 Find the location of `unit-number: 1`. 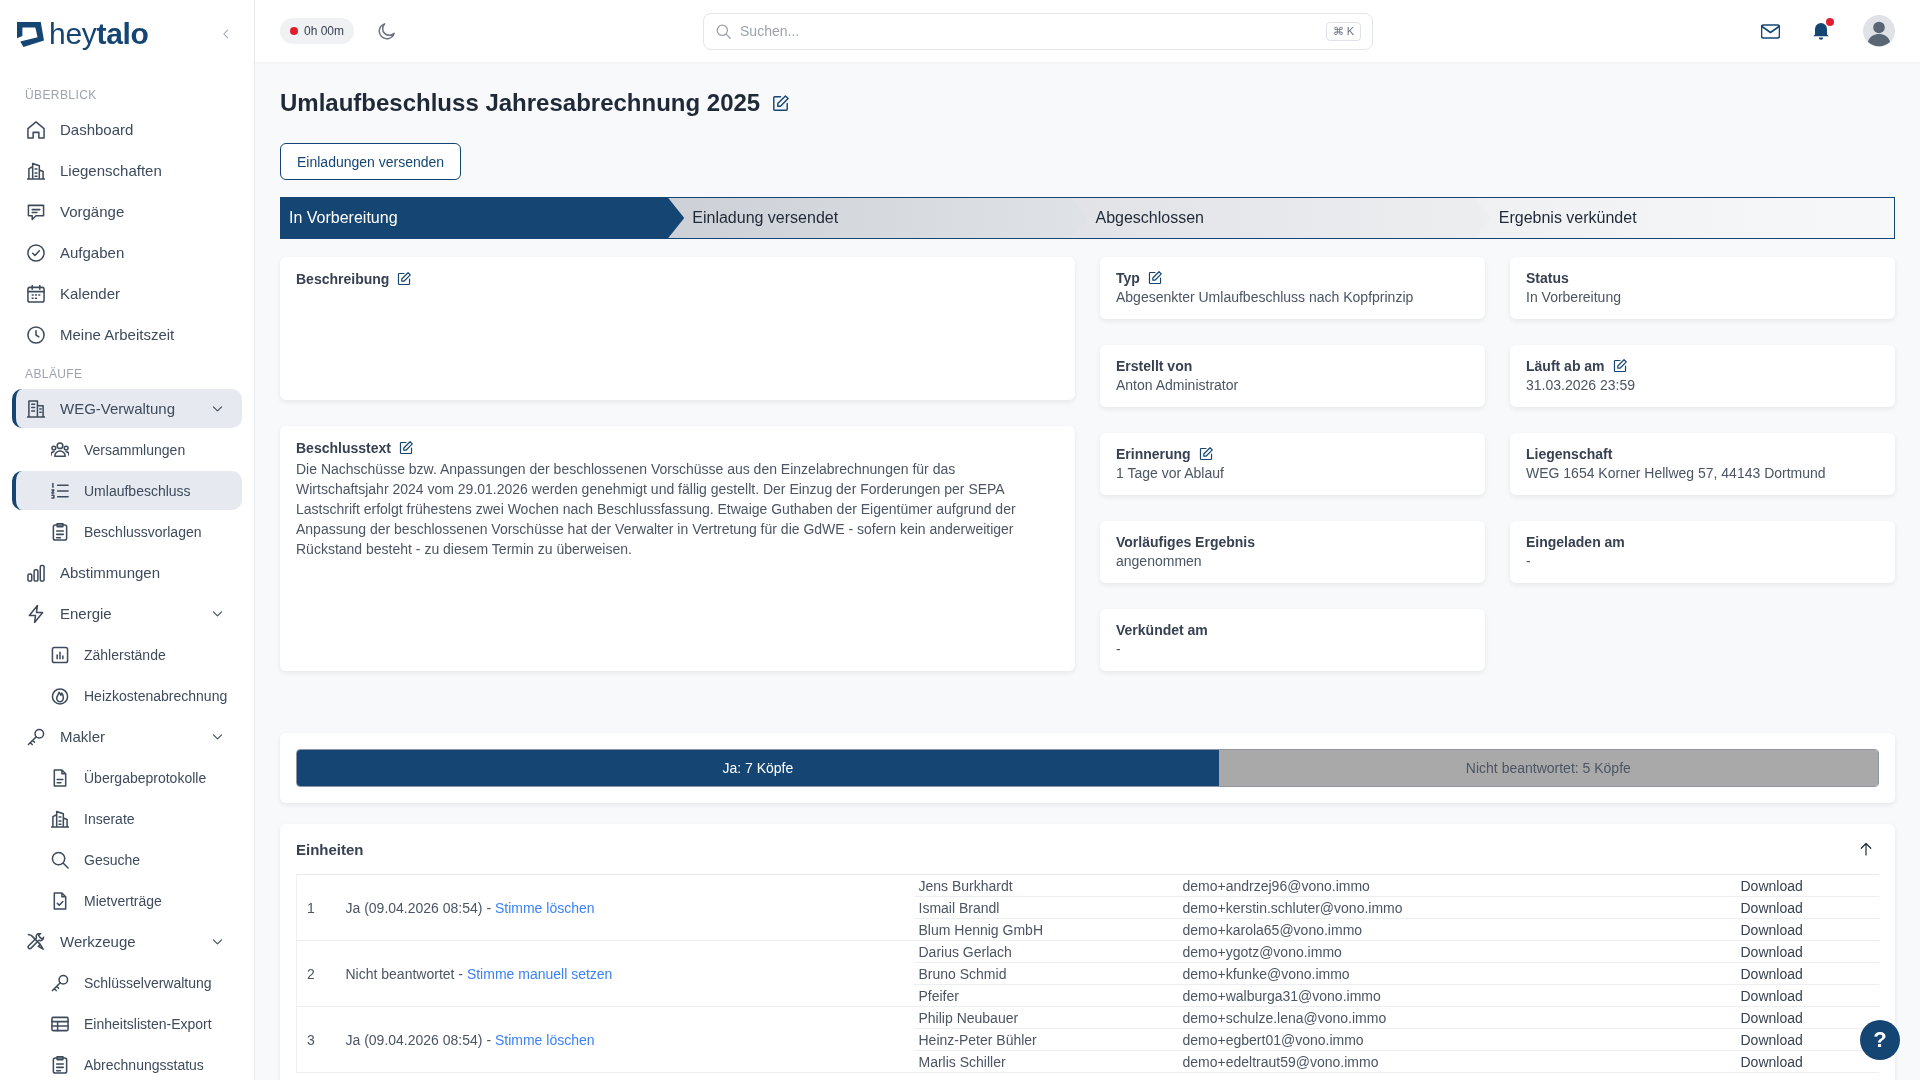

unit-number: 1 is located at coordinates (311, 907).